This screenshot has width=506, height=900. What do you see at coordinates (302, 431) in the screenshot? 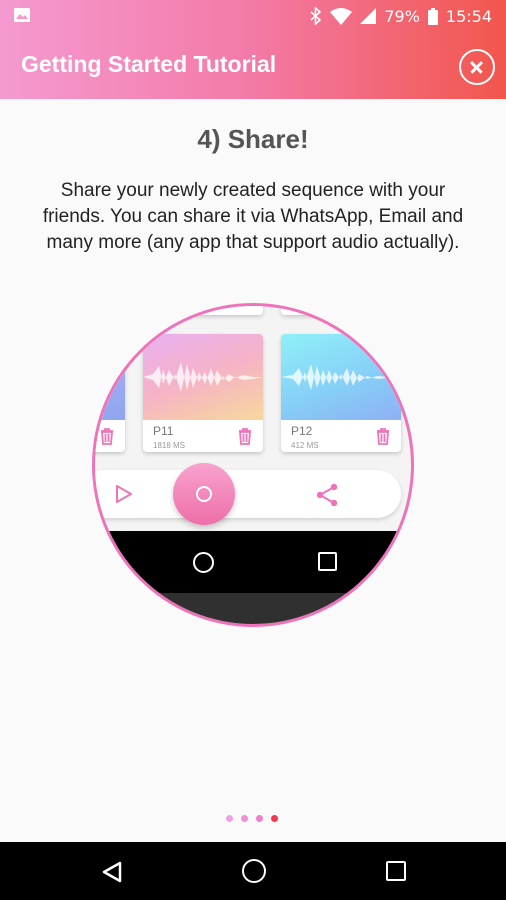
I see `card-name: P12` at bounding box center [302, 431].